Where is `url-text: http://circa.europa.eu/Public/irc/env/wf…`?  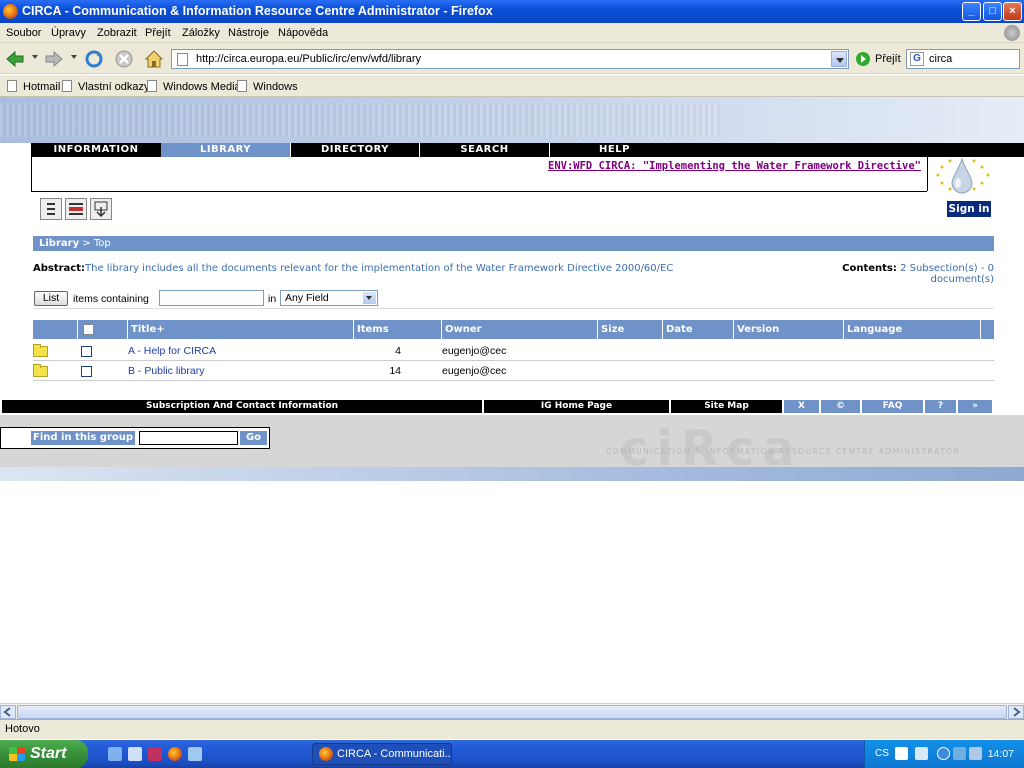
url-text: http://circa.europa.eu/Public/irc/env/wf… is located at coordinates (308, 59).